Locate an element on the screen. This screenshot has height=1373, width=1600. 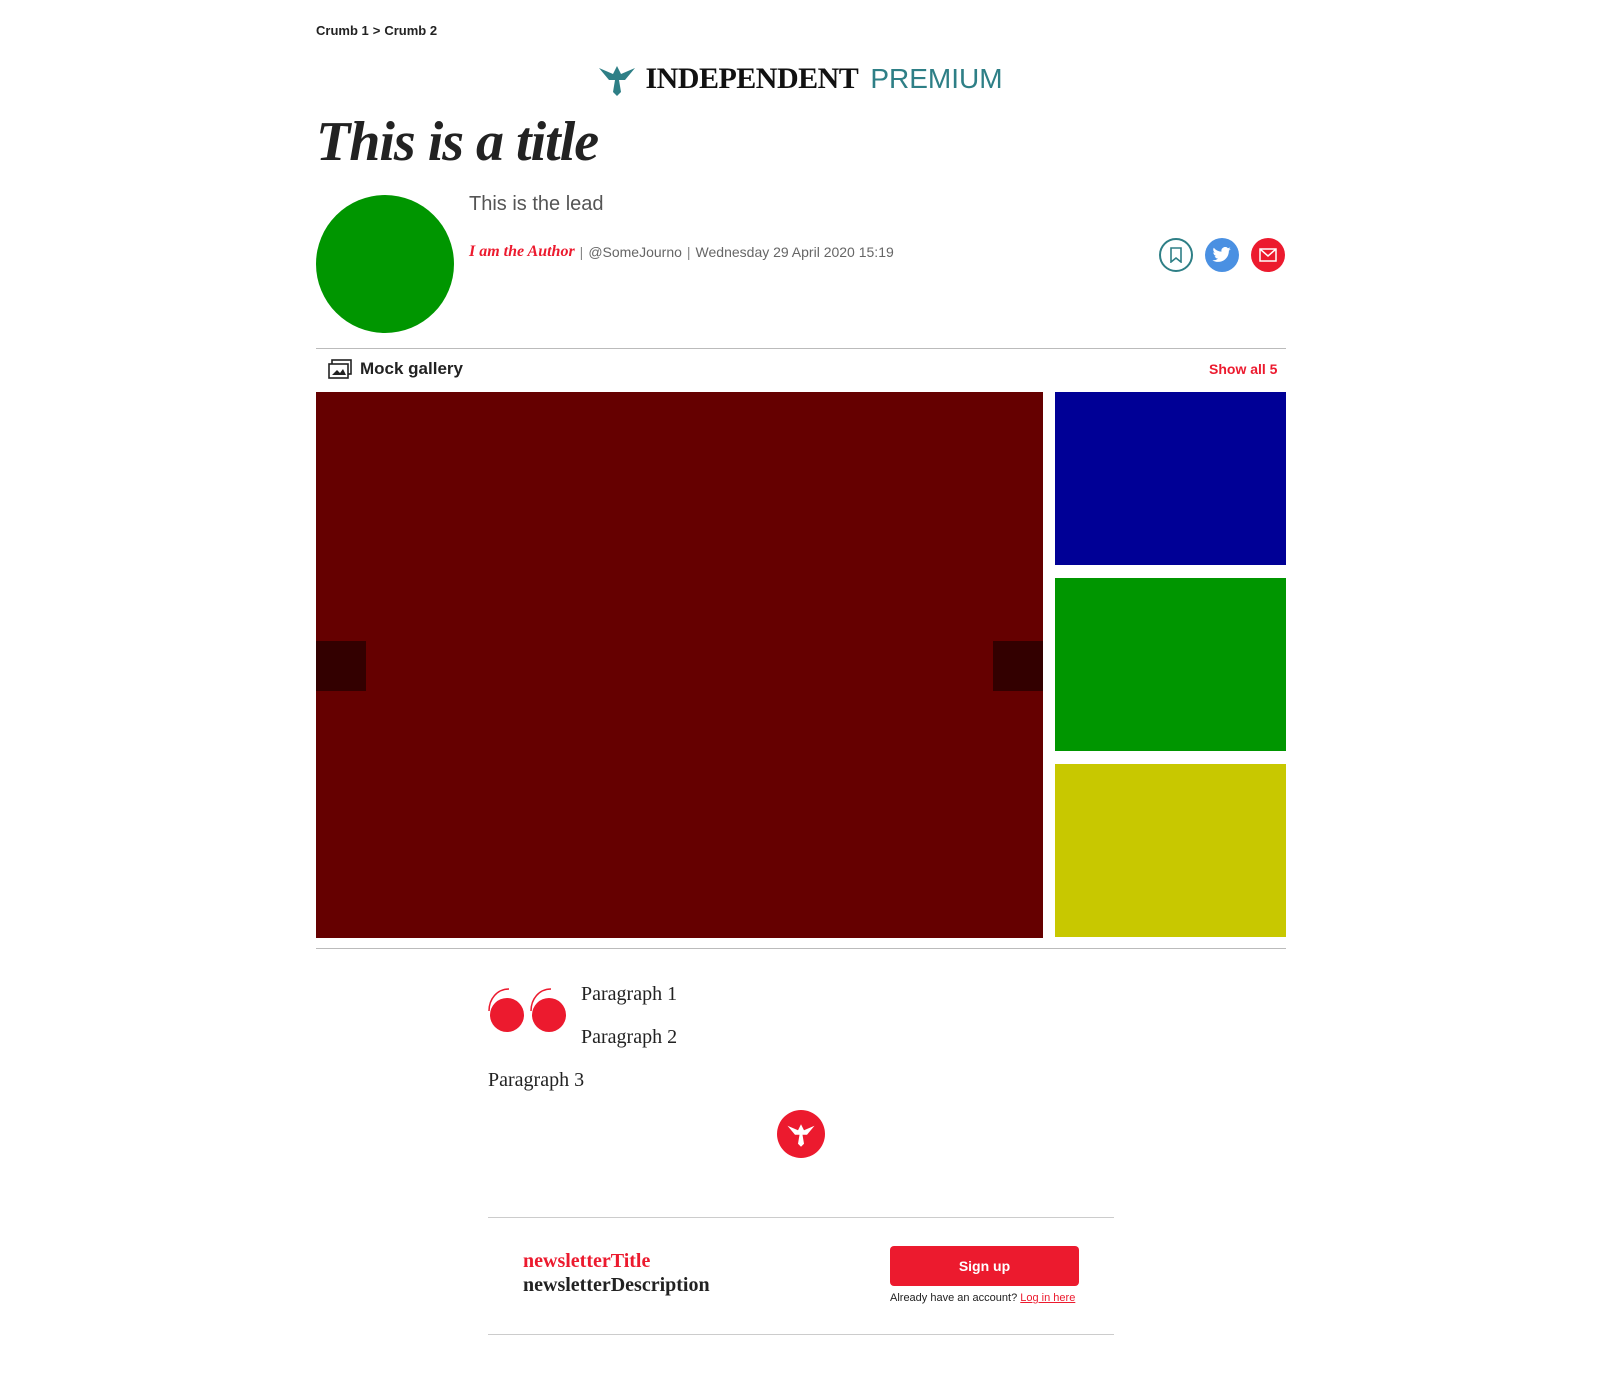
author-name: I am the Author is located at coordinates (522, 252).